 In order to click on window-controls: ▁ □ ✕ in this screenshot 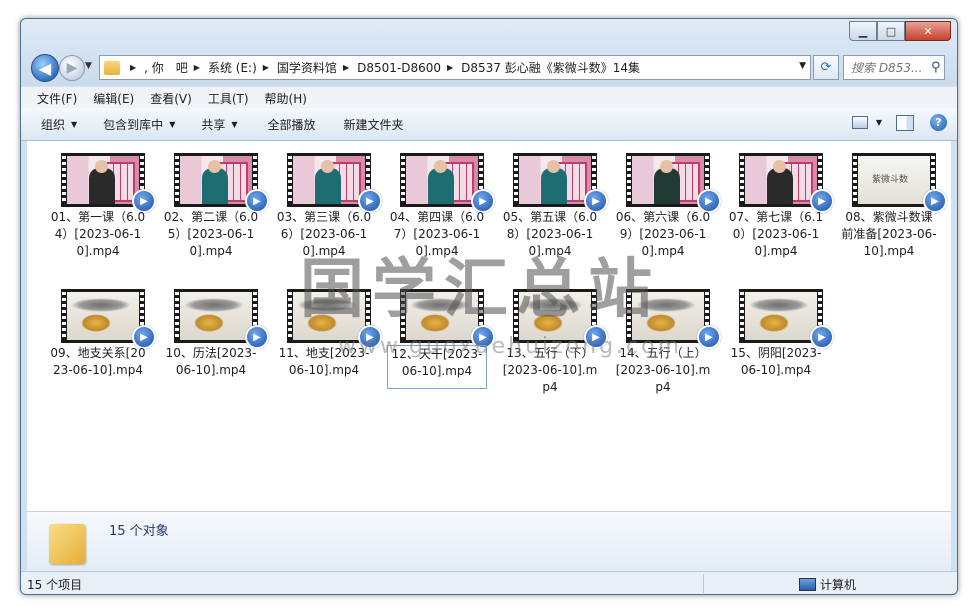, I will do `click(900, 31)`.